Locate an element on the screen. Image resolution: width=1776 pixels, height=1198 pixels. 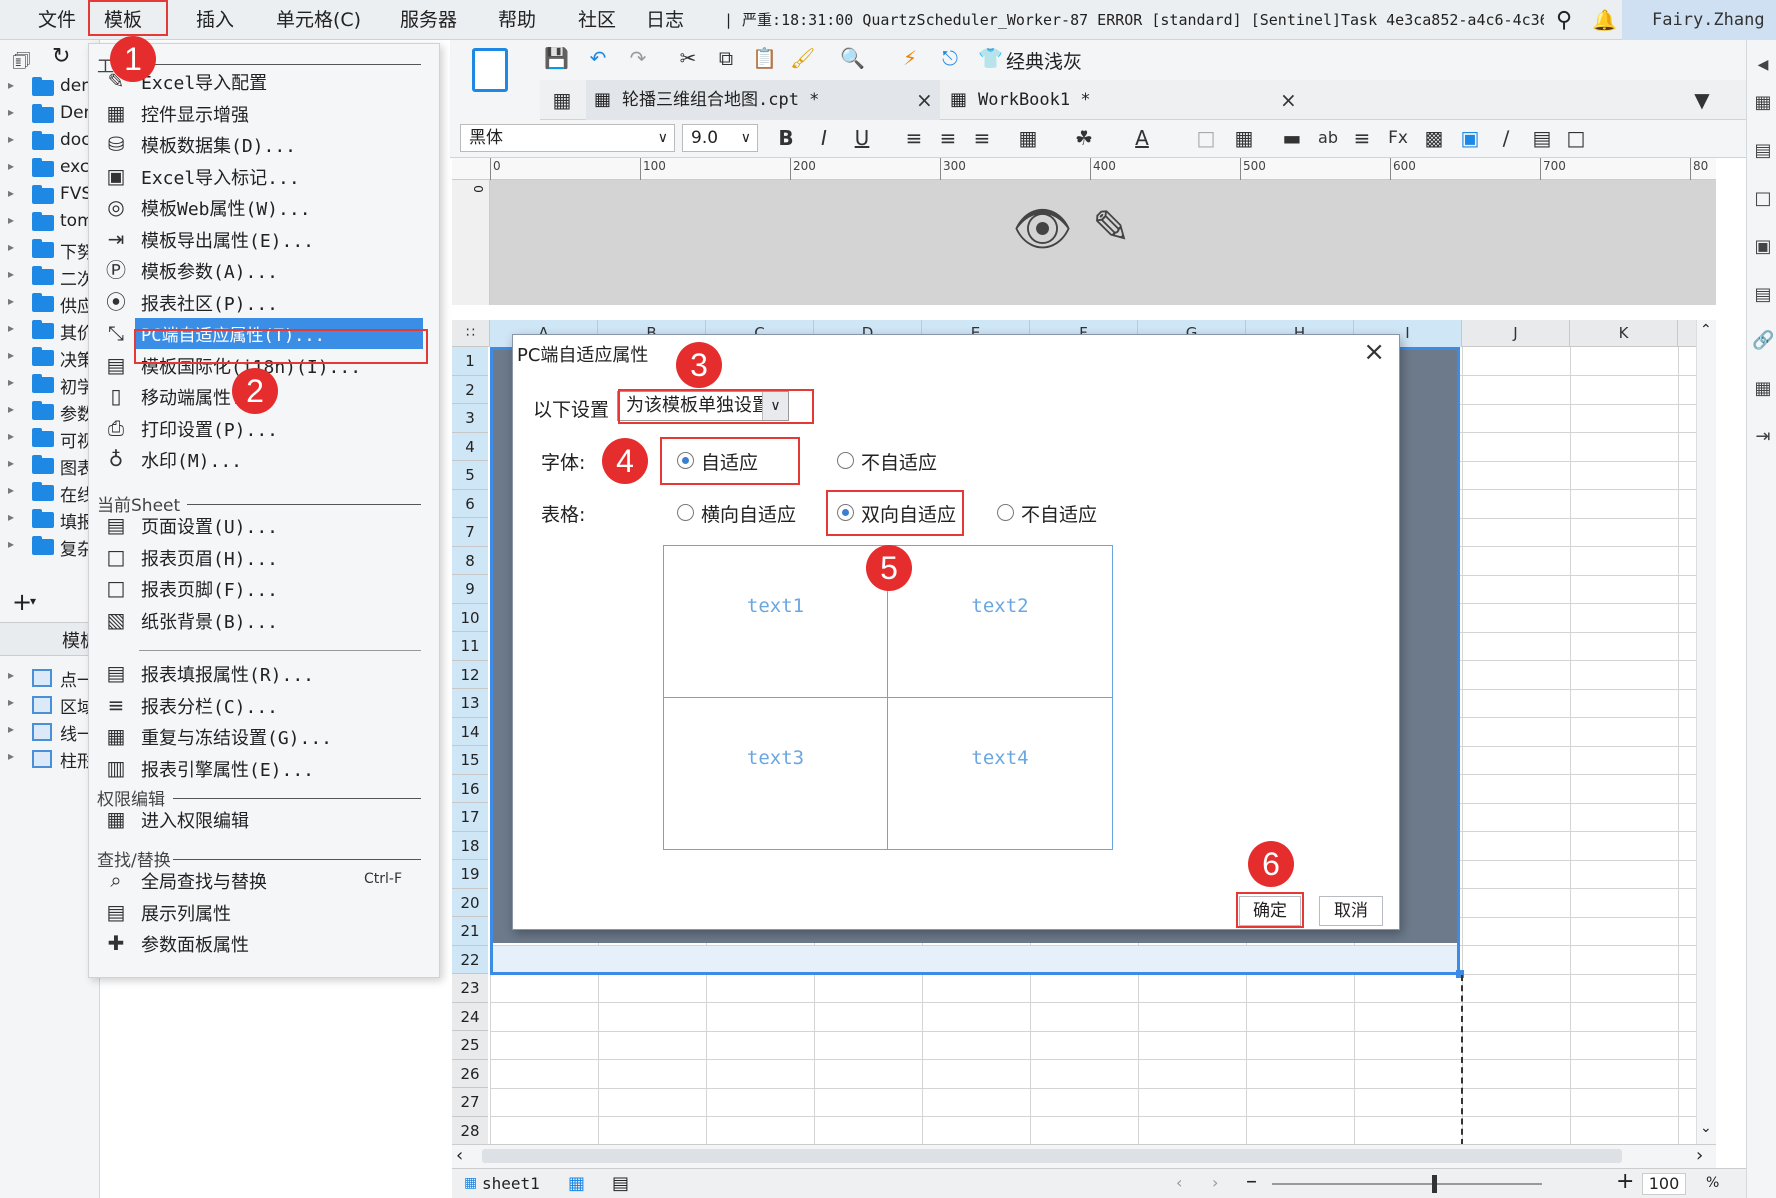
tree-icon: ▦ is located at coordinates (1763, 389).